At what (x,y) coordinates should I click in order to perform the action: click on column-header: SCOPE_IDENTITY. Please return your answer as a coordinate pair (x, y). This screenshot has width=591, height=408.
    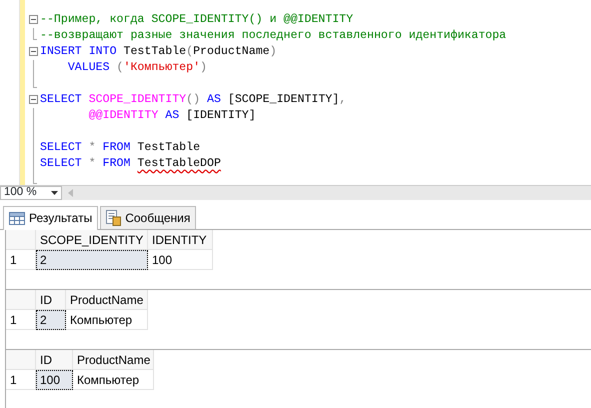
    Looking at the image, I should click on (92, 240).